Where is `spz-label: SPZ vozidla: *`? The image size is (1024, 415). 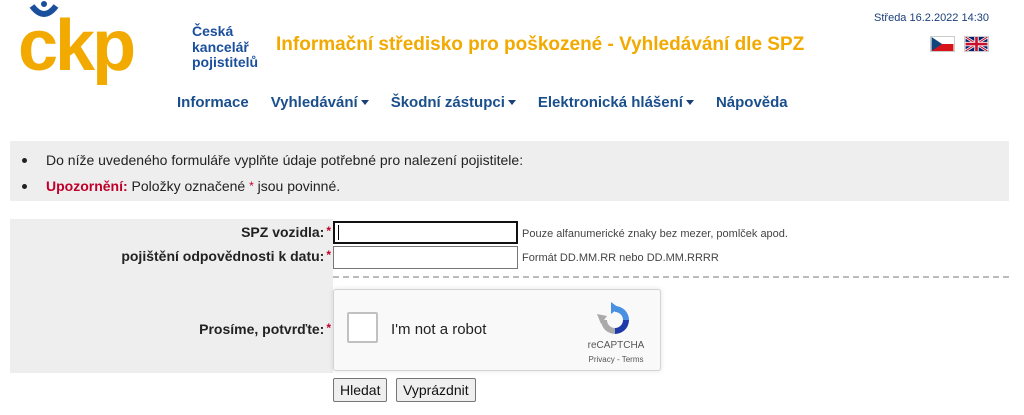 spz-label: SPZ vozidla: * is located at coordinates (286, 232).